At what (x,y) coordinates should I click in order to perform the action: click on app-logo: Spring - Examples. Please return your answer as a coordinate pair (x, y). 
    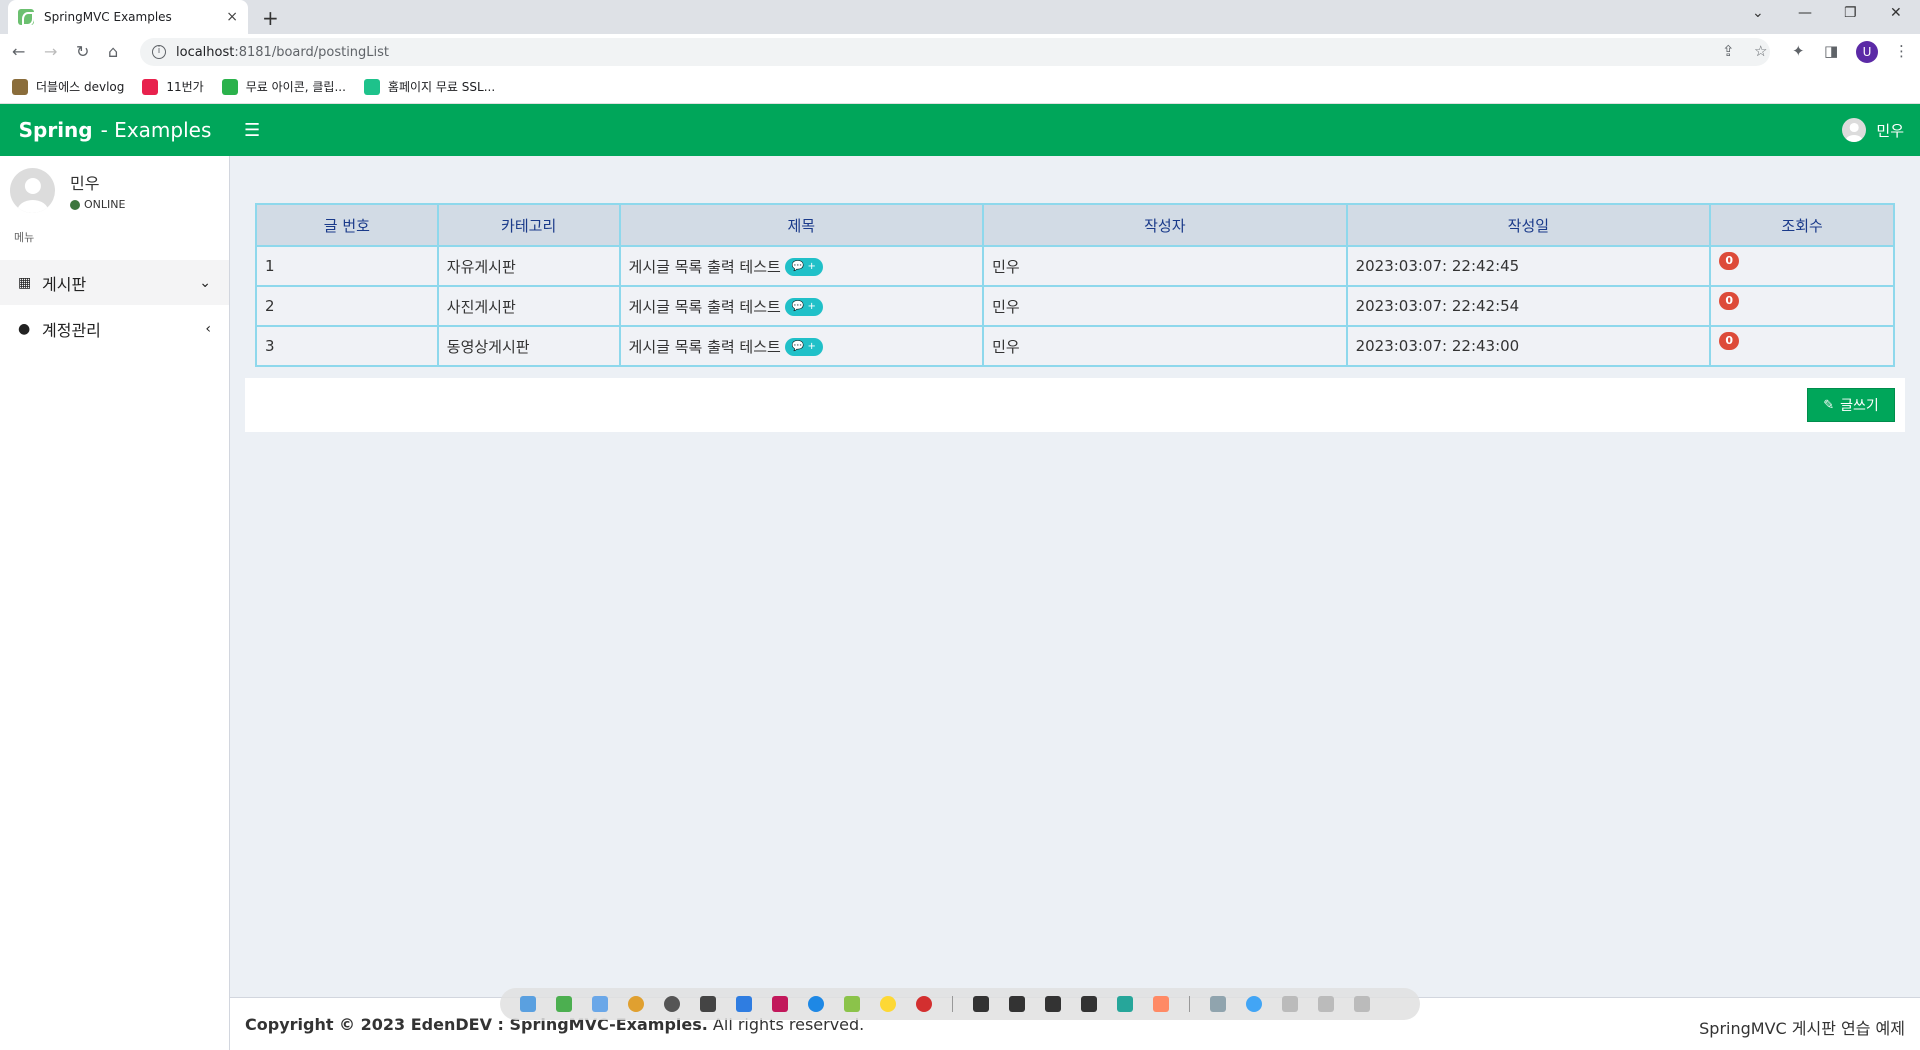
    Looking at the image, I should click on (115, 130).